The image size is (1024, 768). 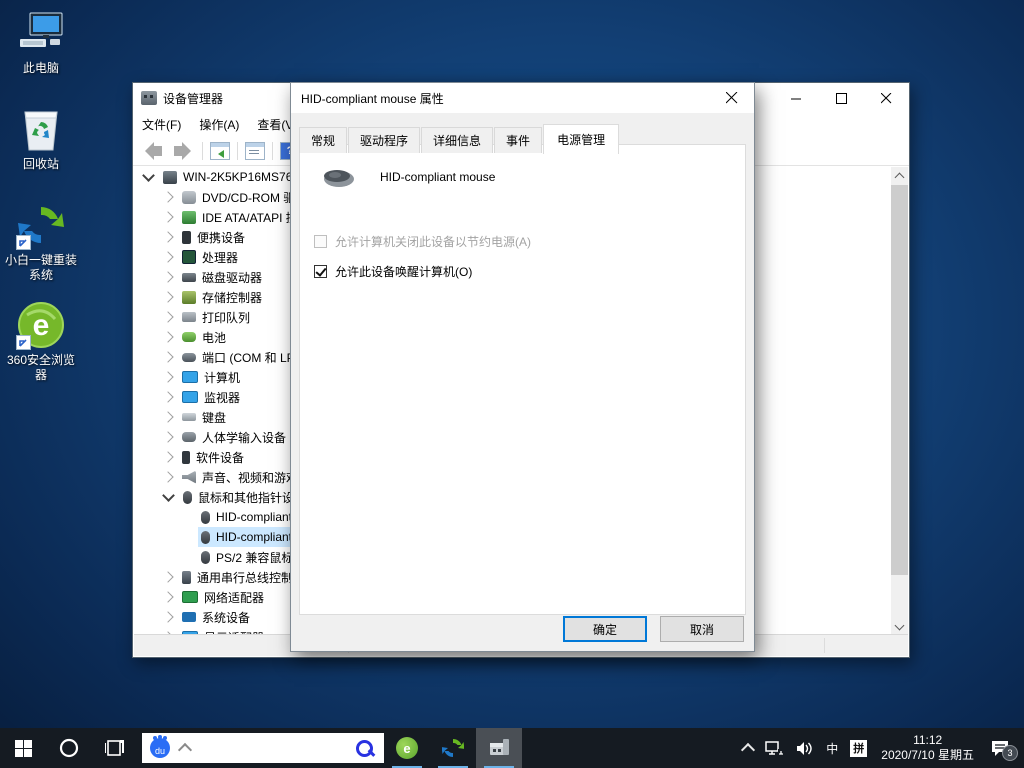 What do you see at coordinates (219, 124) in the screenshot?
I see `menu-item-1: 操作(A)` at bounding box center [219, 124].